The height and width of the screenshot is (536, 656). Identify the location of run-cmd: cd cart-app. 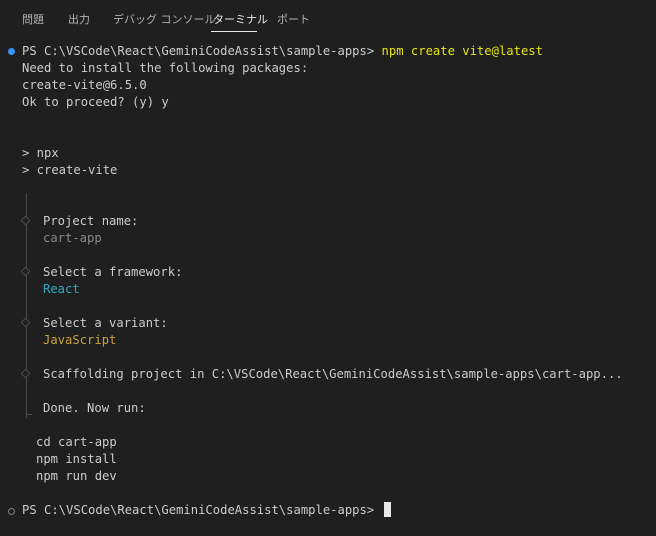
(76, 442).